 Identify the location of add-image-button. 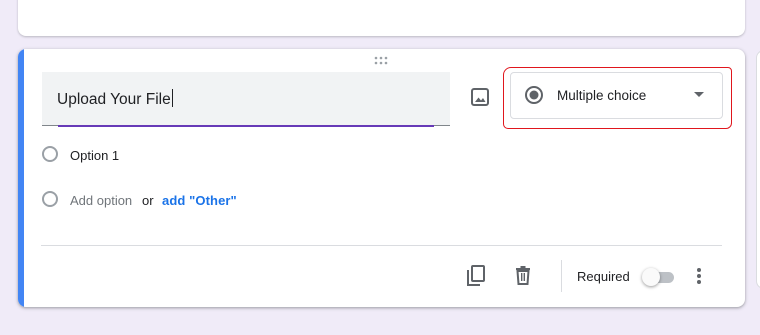
(480, 97).